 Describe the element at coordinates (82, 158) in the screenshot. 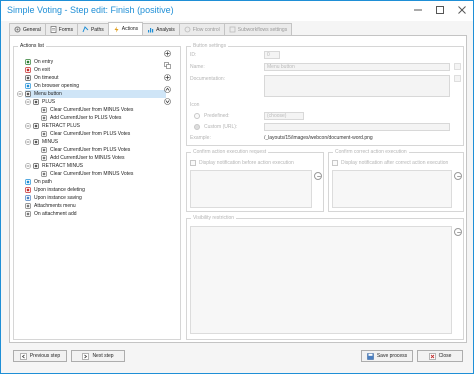

I see `action-tree-item: Add CurrentUser to MINUS Votes` at that location.